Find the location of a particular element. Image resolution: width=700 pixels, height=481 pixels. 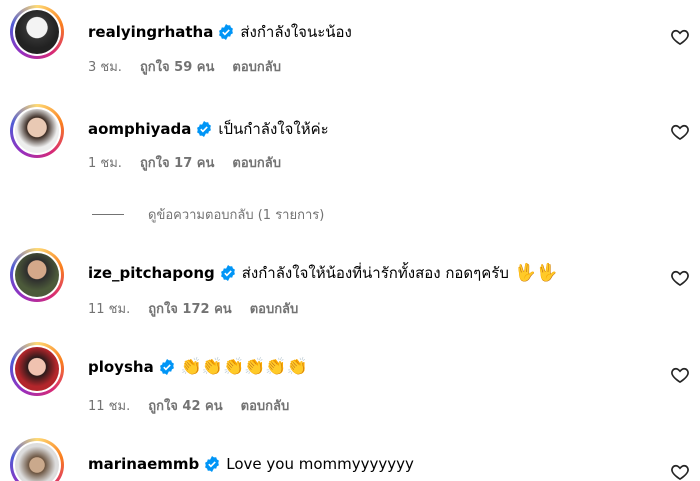

comment-likes: ถูกใจ 59 คน is located at coordinates (177, 66).